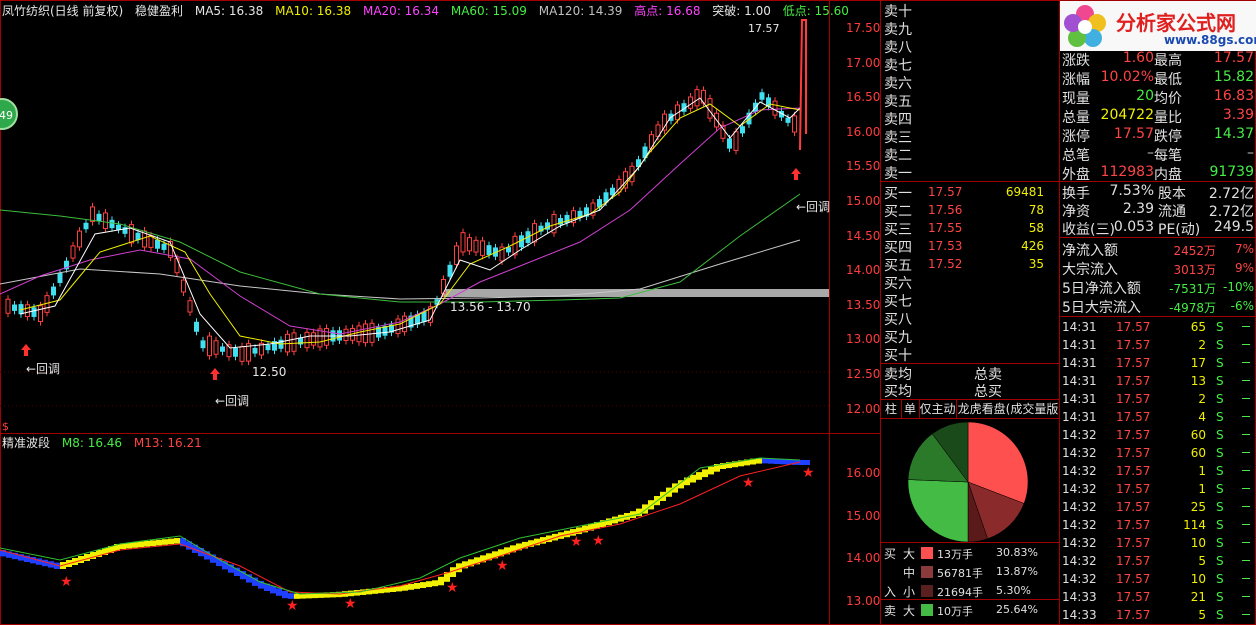 The width and height of the screenshot is (1256, 625). Describe the element at coordinates (971, 336) in the screenshot. I see `buy-level-row: 买九` at that location.